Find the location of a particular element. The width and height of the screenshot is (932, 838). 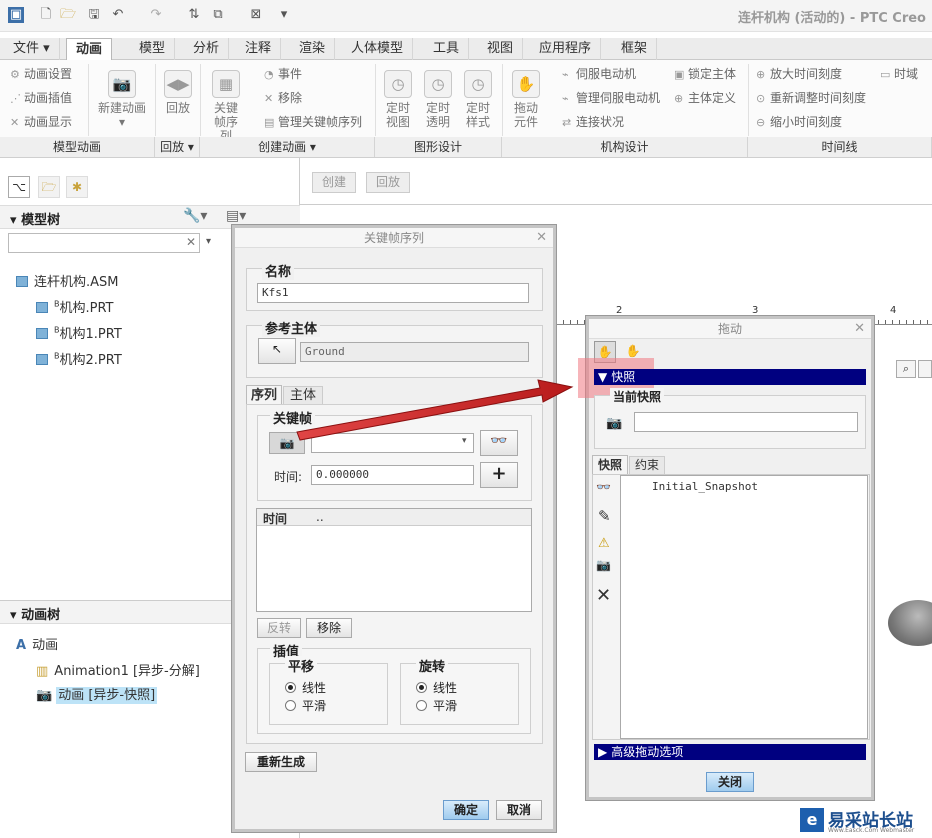

annotation-arrow is located at coordinates (435, 410).